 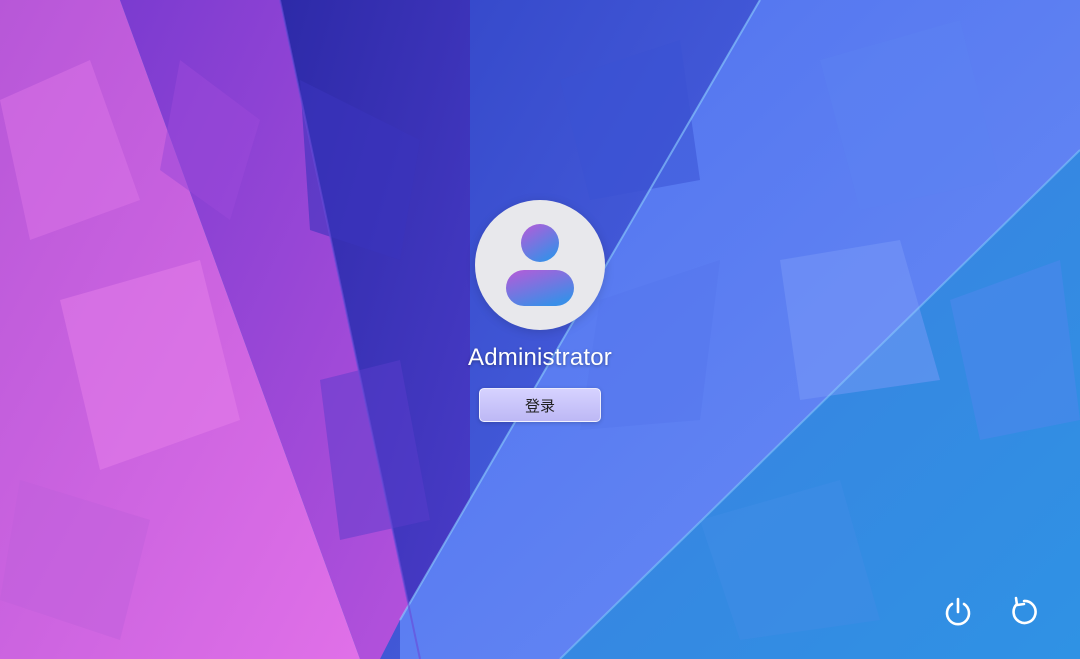 I want to click on user-avatar, so click(x=540, y=265).